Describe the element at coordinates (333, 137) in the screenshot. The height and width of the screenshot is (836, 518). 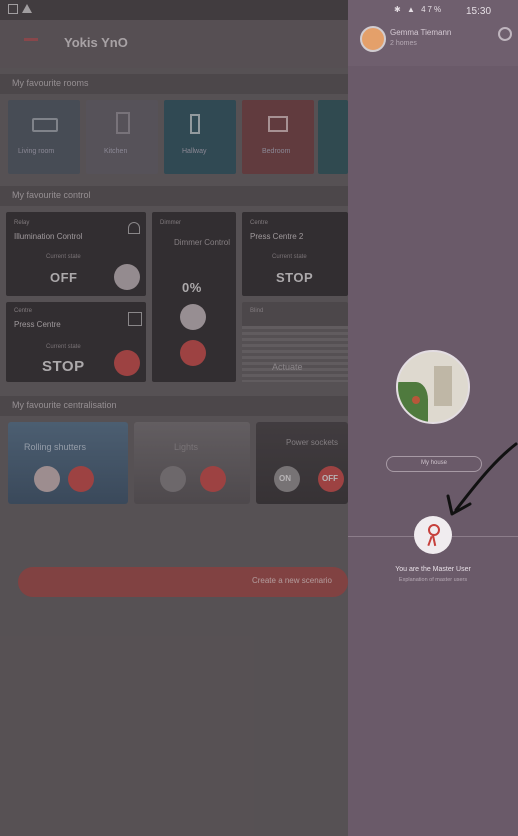
I see `room-tile-office` at that location.